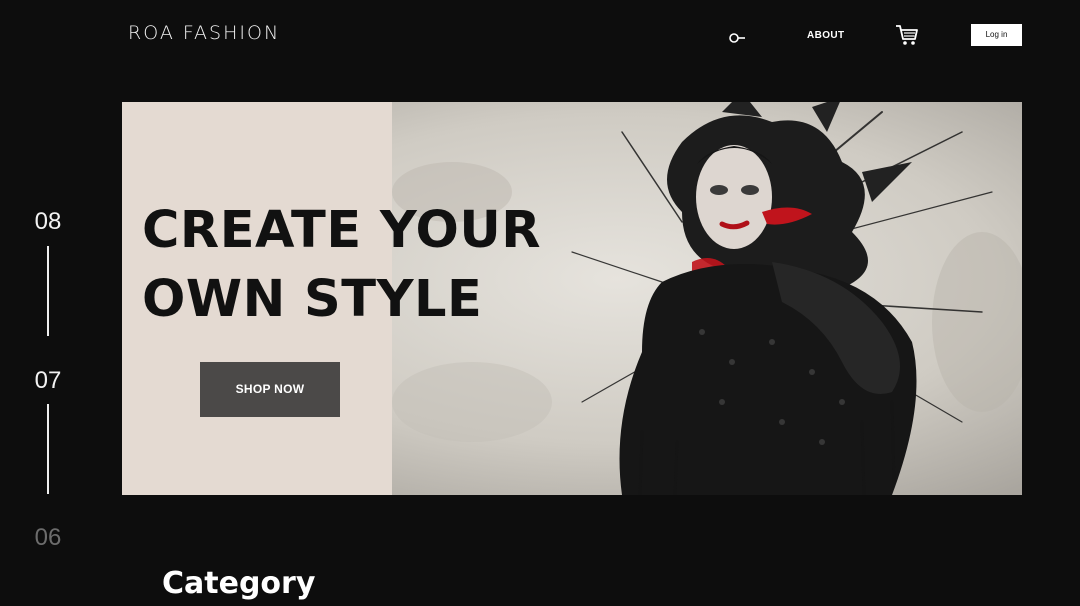 The image size is (1080, 606). Describe the element at coordinates (239, 583) in the screenshot. I see `section-heading: Category` at that location.